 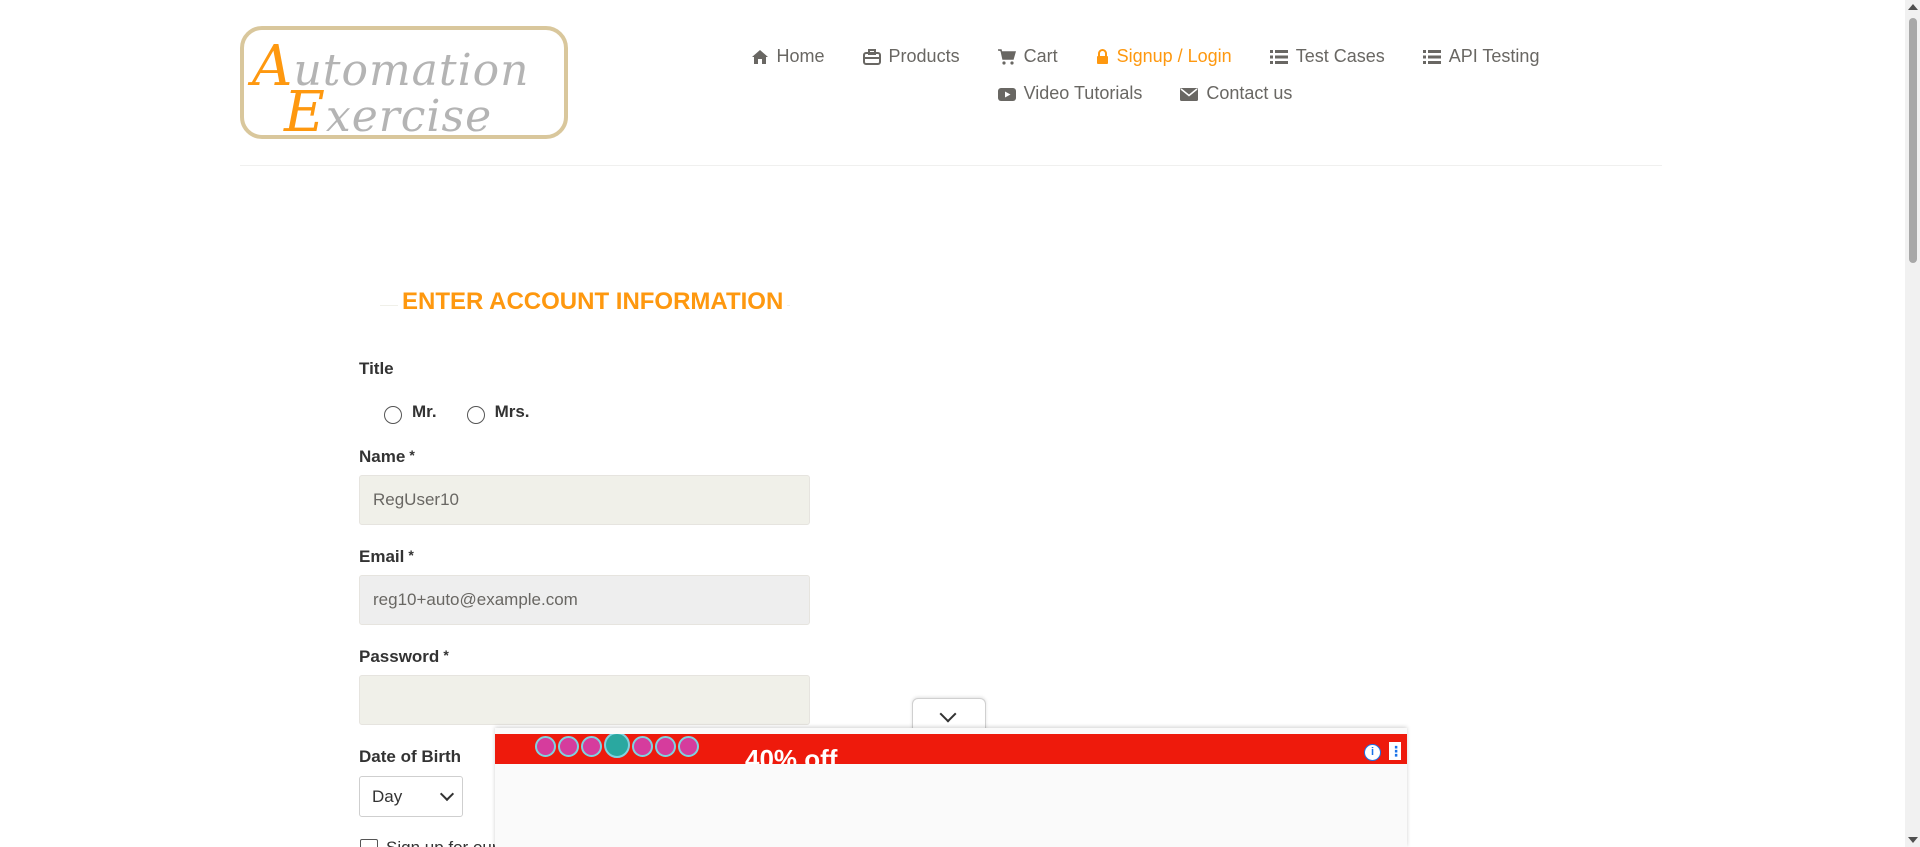 What do you see at coordinates (1006, 94) in the screenshot?
I see `youtube-icon` at bounding box center [1006, 94].